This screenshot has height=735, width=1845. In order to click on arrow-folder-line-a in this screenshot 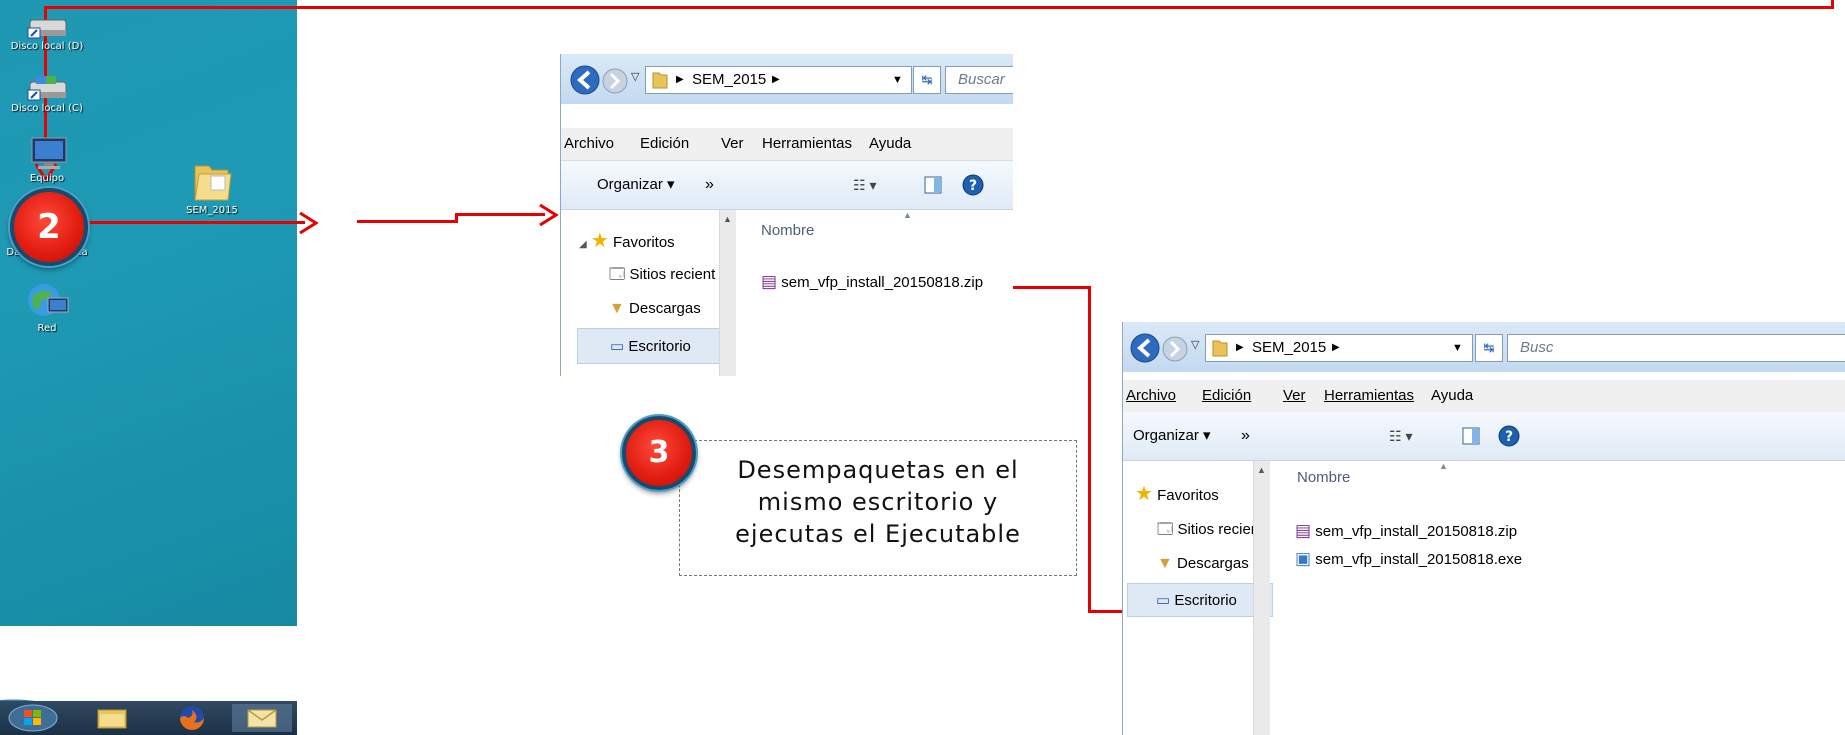, I will do `click(407, 221)`.